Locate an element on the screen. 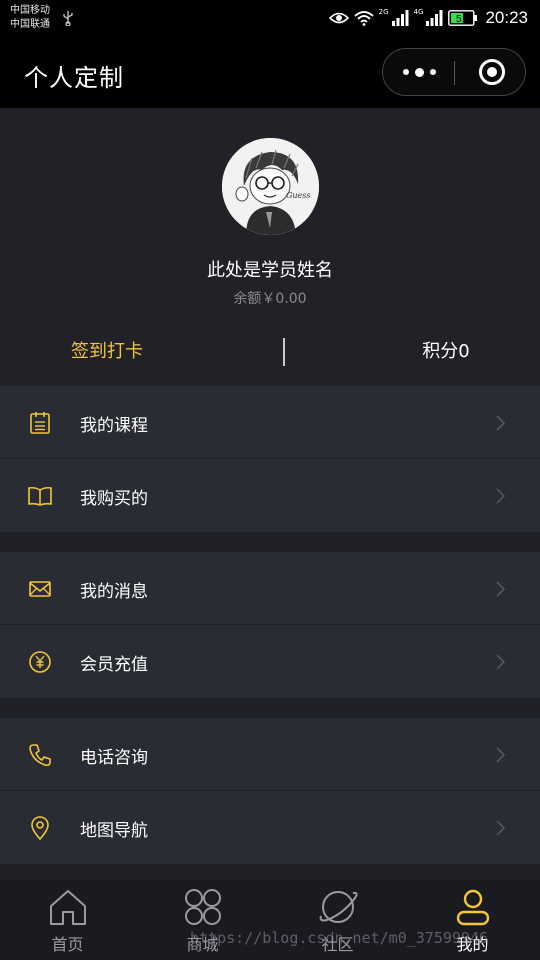  close-mini-program-icon is located at coordinates (492, 72).